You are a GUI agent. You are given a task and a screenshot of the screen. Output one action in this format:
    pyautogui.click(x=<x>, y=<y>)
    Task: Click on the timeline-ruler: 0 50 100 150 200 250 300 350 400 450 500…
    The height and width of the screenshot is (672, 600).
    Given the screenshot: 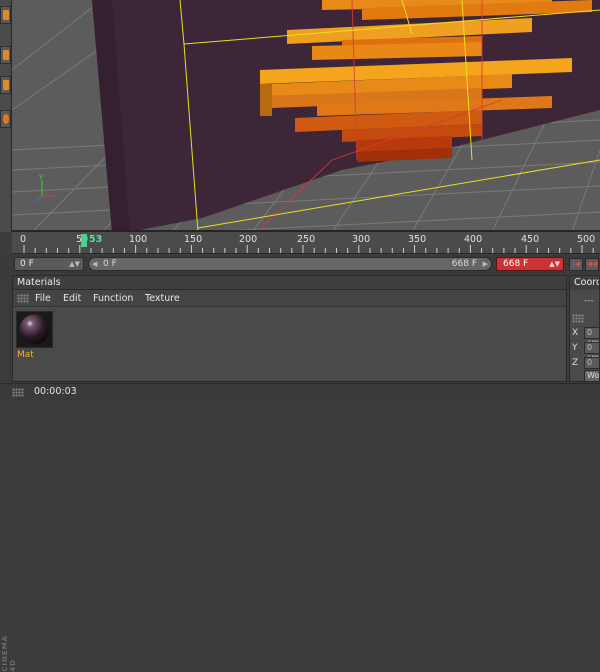 What is the action you would take?
    pyautogui.click(x=306, y=243)
    